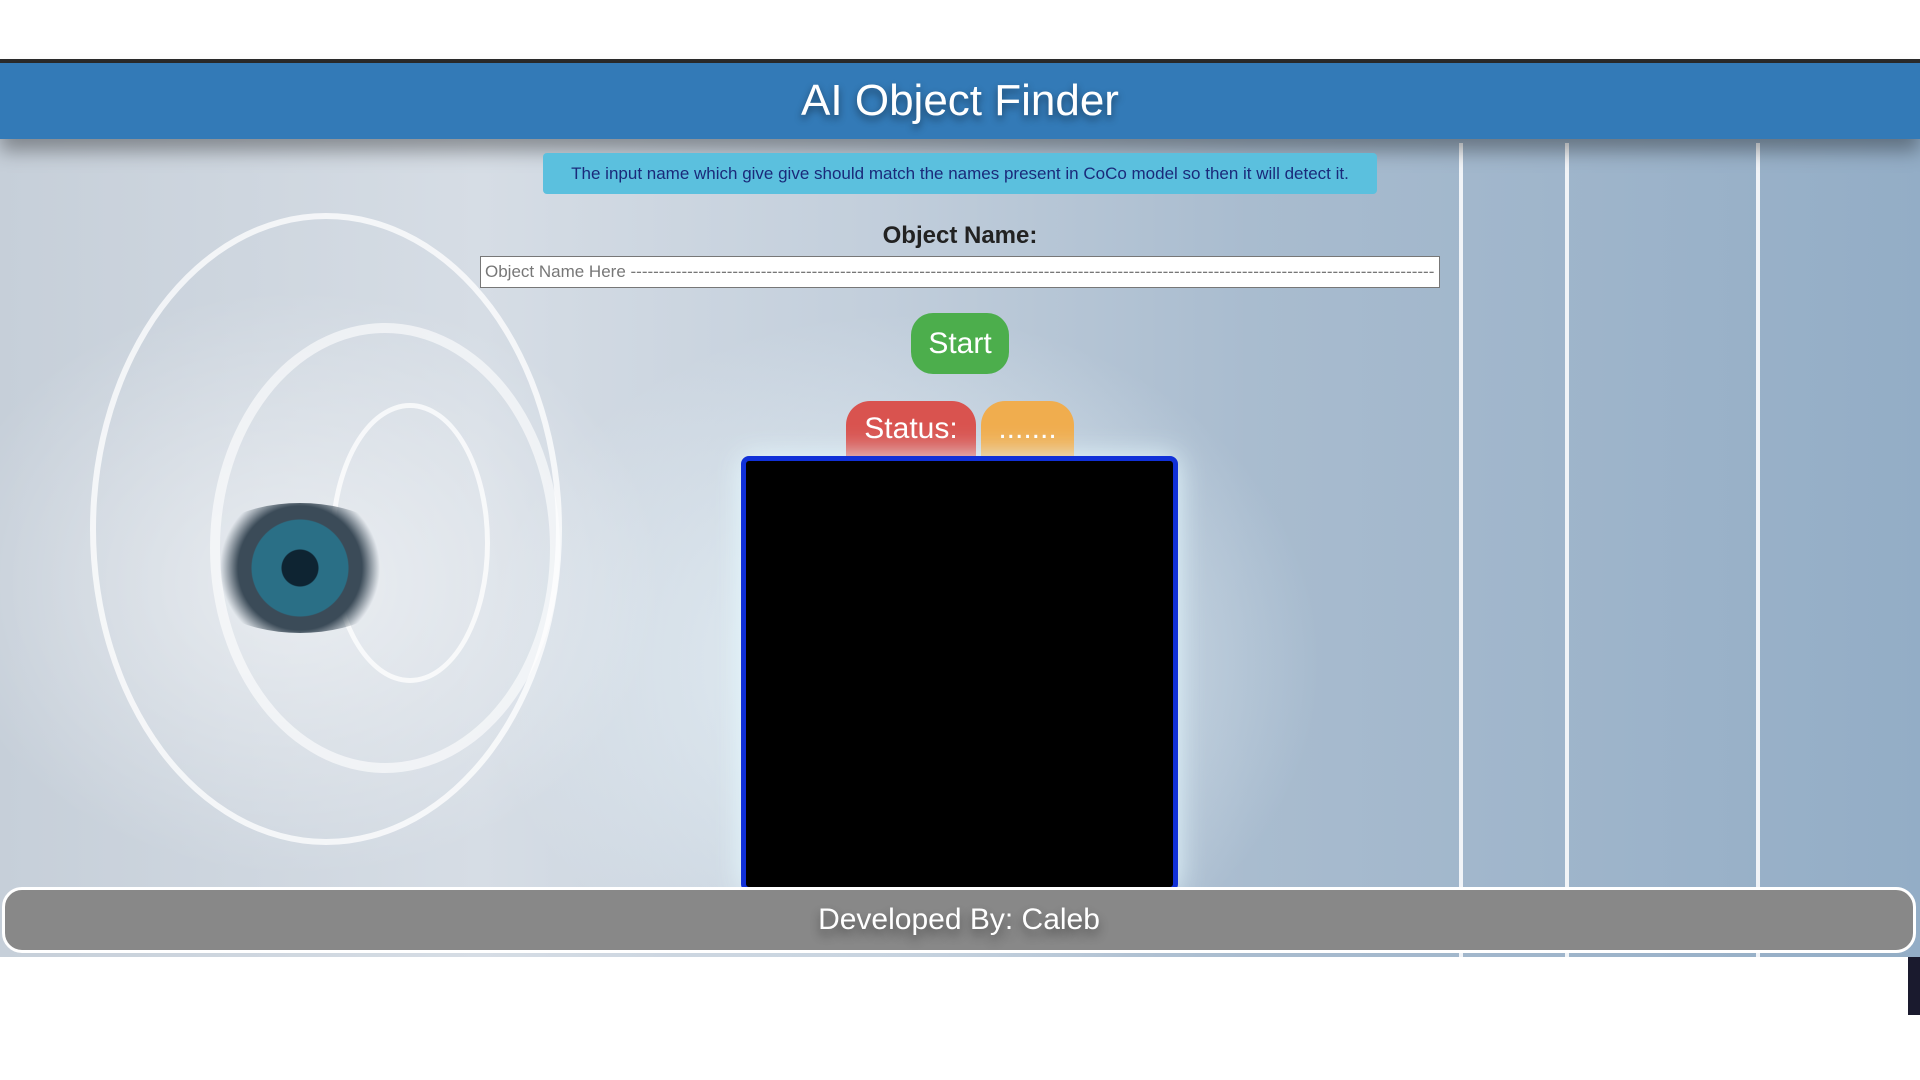 Image resolution: width=1920 pixels, height=1080 pixels. What do you see at coordinates (959, 674) in the screenshot?
I see `video-canvas` at bounding box center [959, 674].